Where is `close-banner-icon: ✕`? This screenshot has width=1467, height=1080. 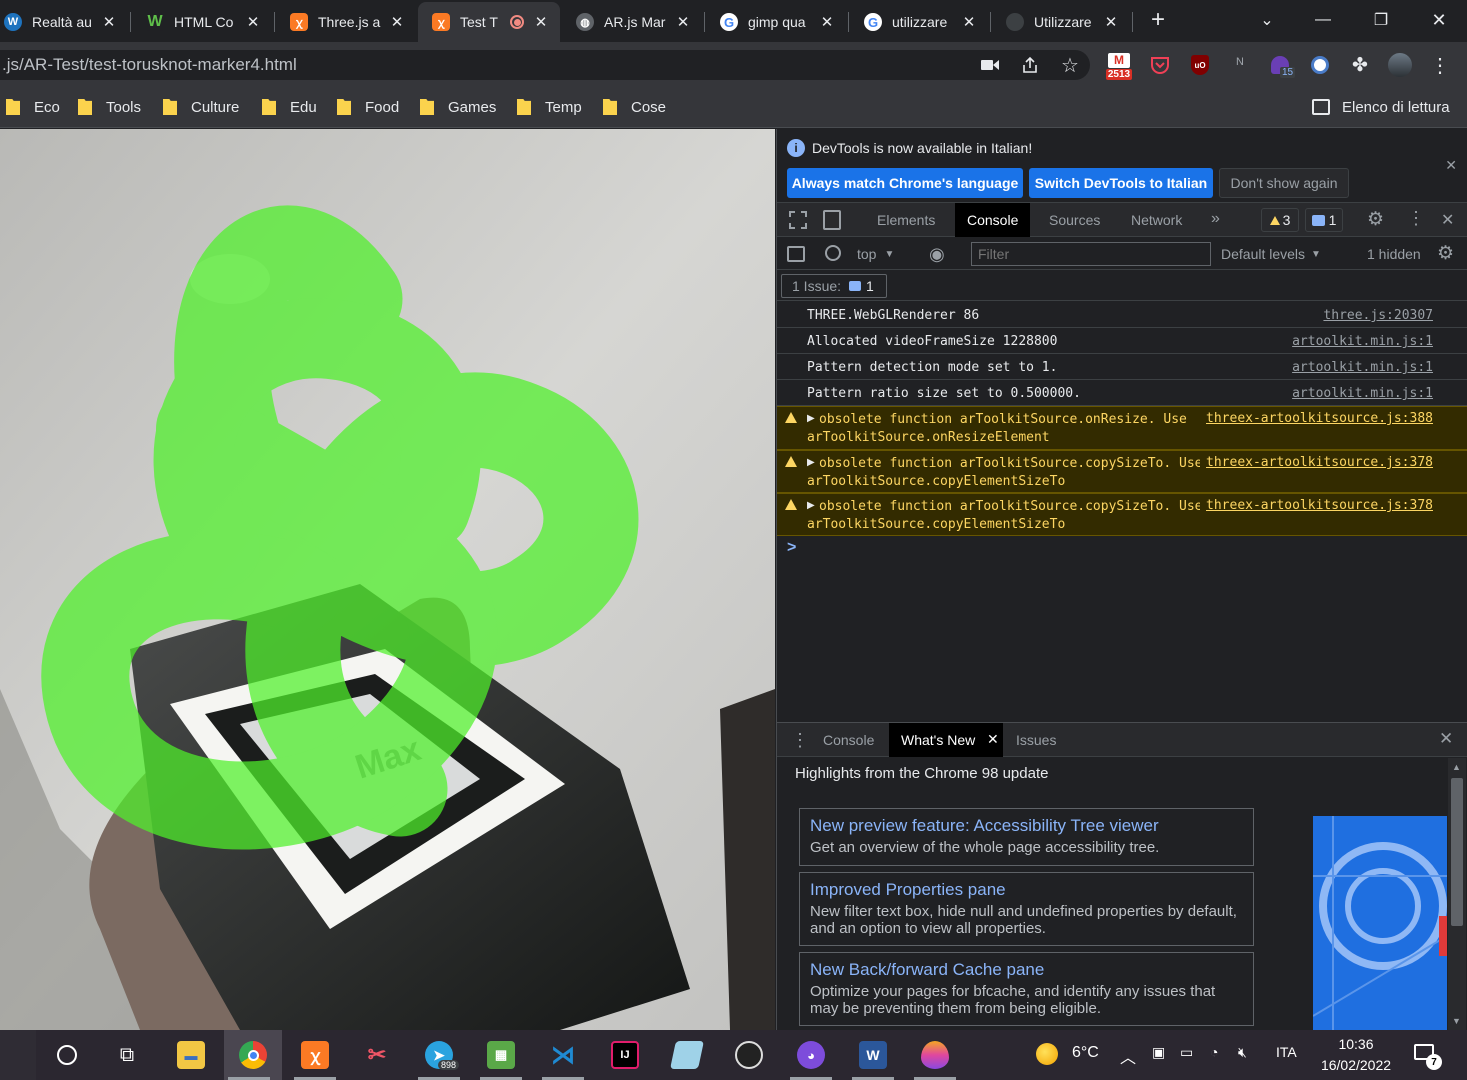 close-banner-icon: ✕ is located at coordinates (1451, 165).